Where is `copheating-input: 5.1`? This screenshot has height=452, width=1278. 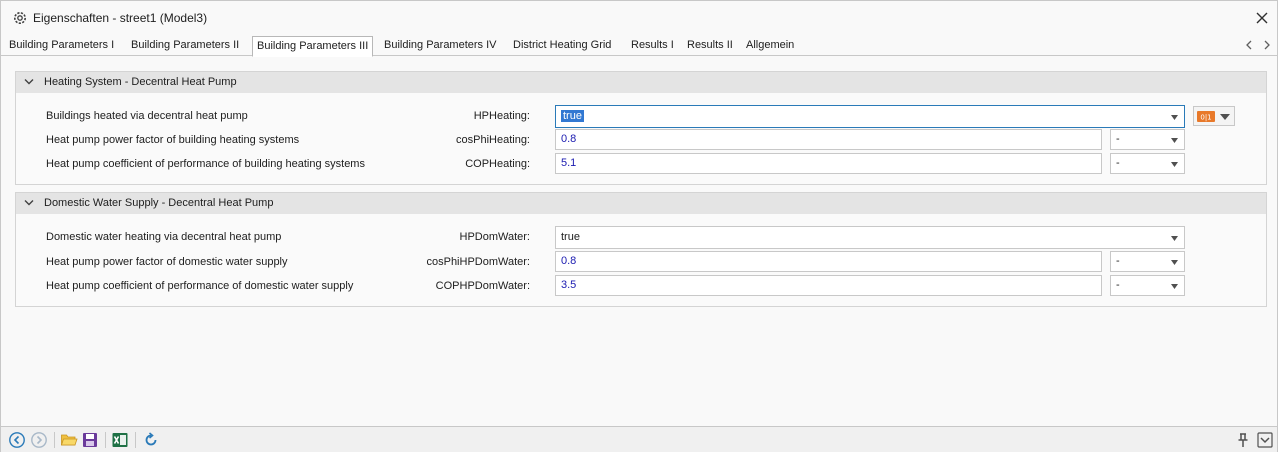
copheating-input: 5.1 is located at coordinates (828, 163).